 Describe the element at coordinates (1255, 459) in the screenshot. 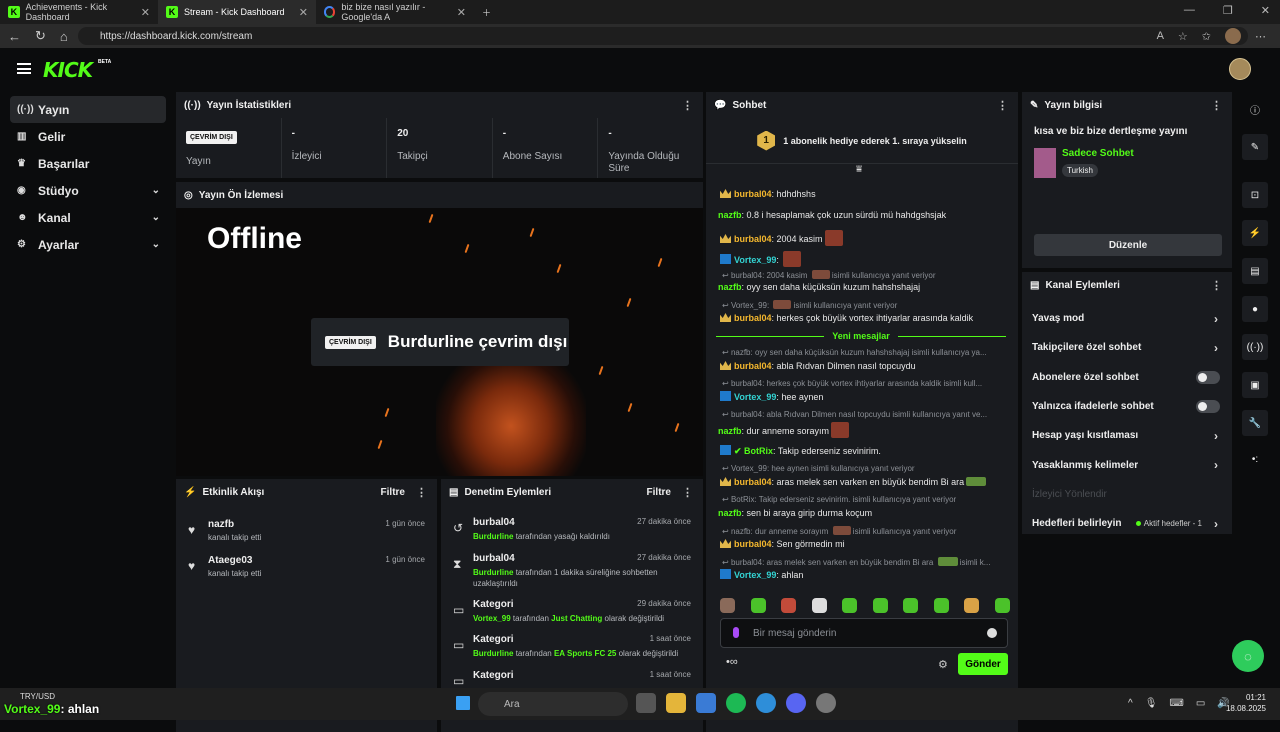

I see `apps-icon: •:` at that location.